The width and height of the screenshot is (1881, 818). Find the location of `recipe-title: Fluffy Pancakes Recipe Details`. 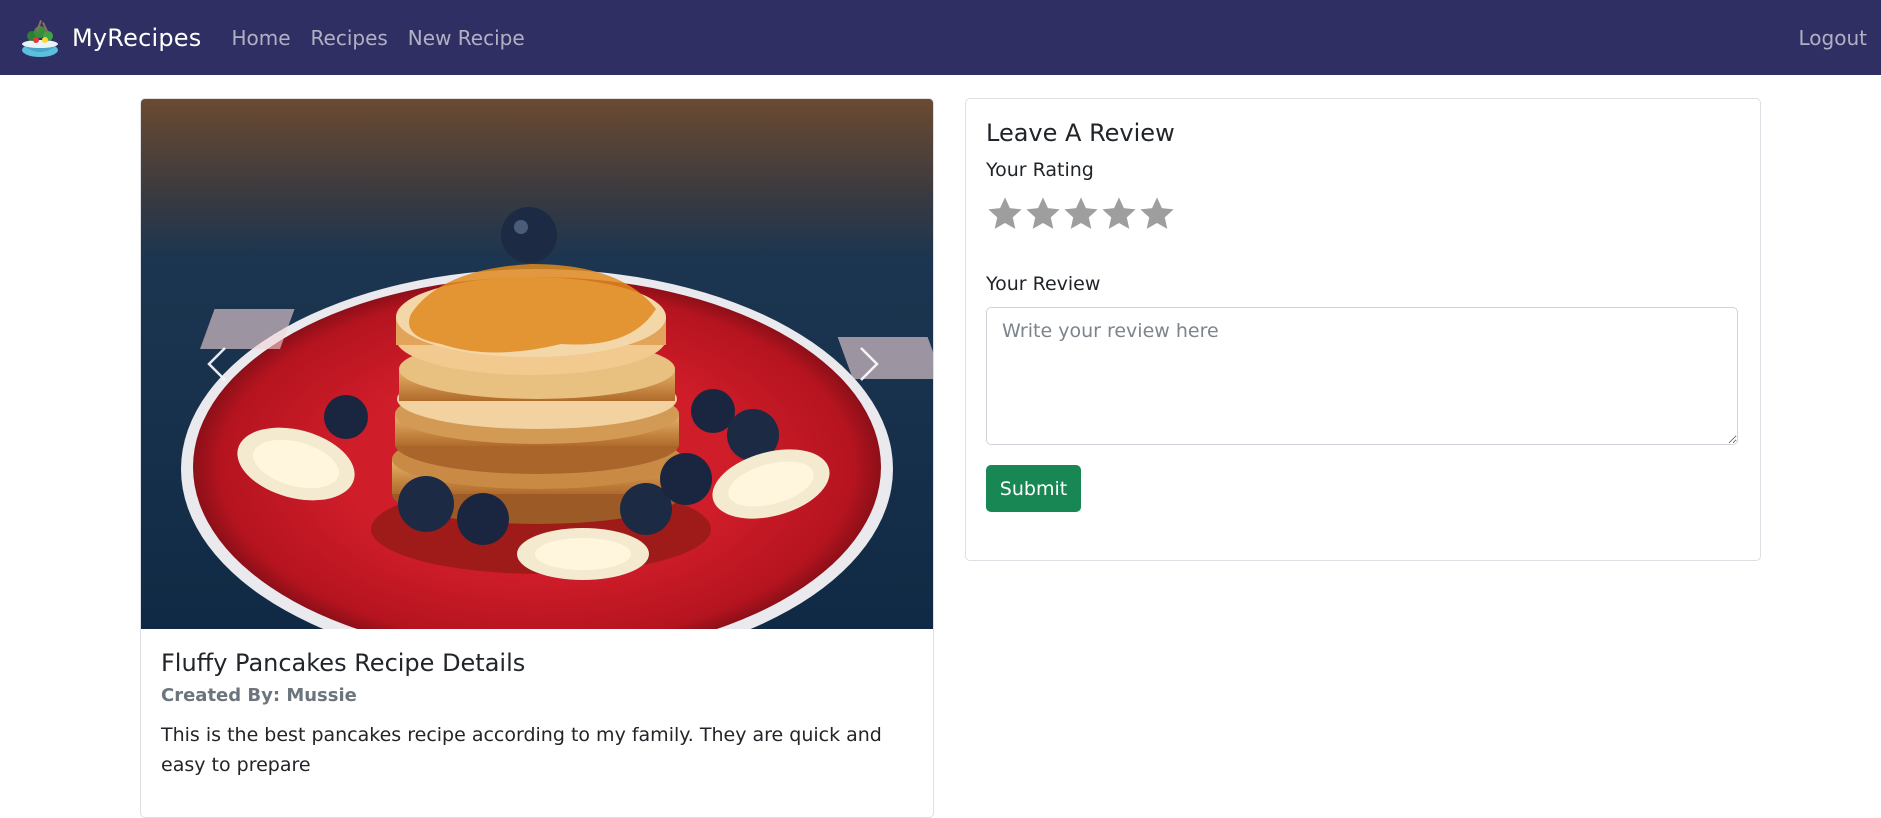

recipe-title: Fluffy Pancakes Recipe Details is located at coordinates (343, 663).